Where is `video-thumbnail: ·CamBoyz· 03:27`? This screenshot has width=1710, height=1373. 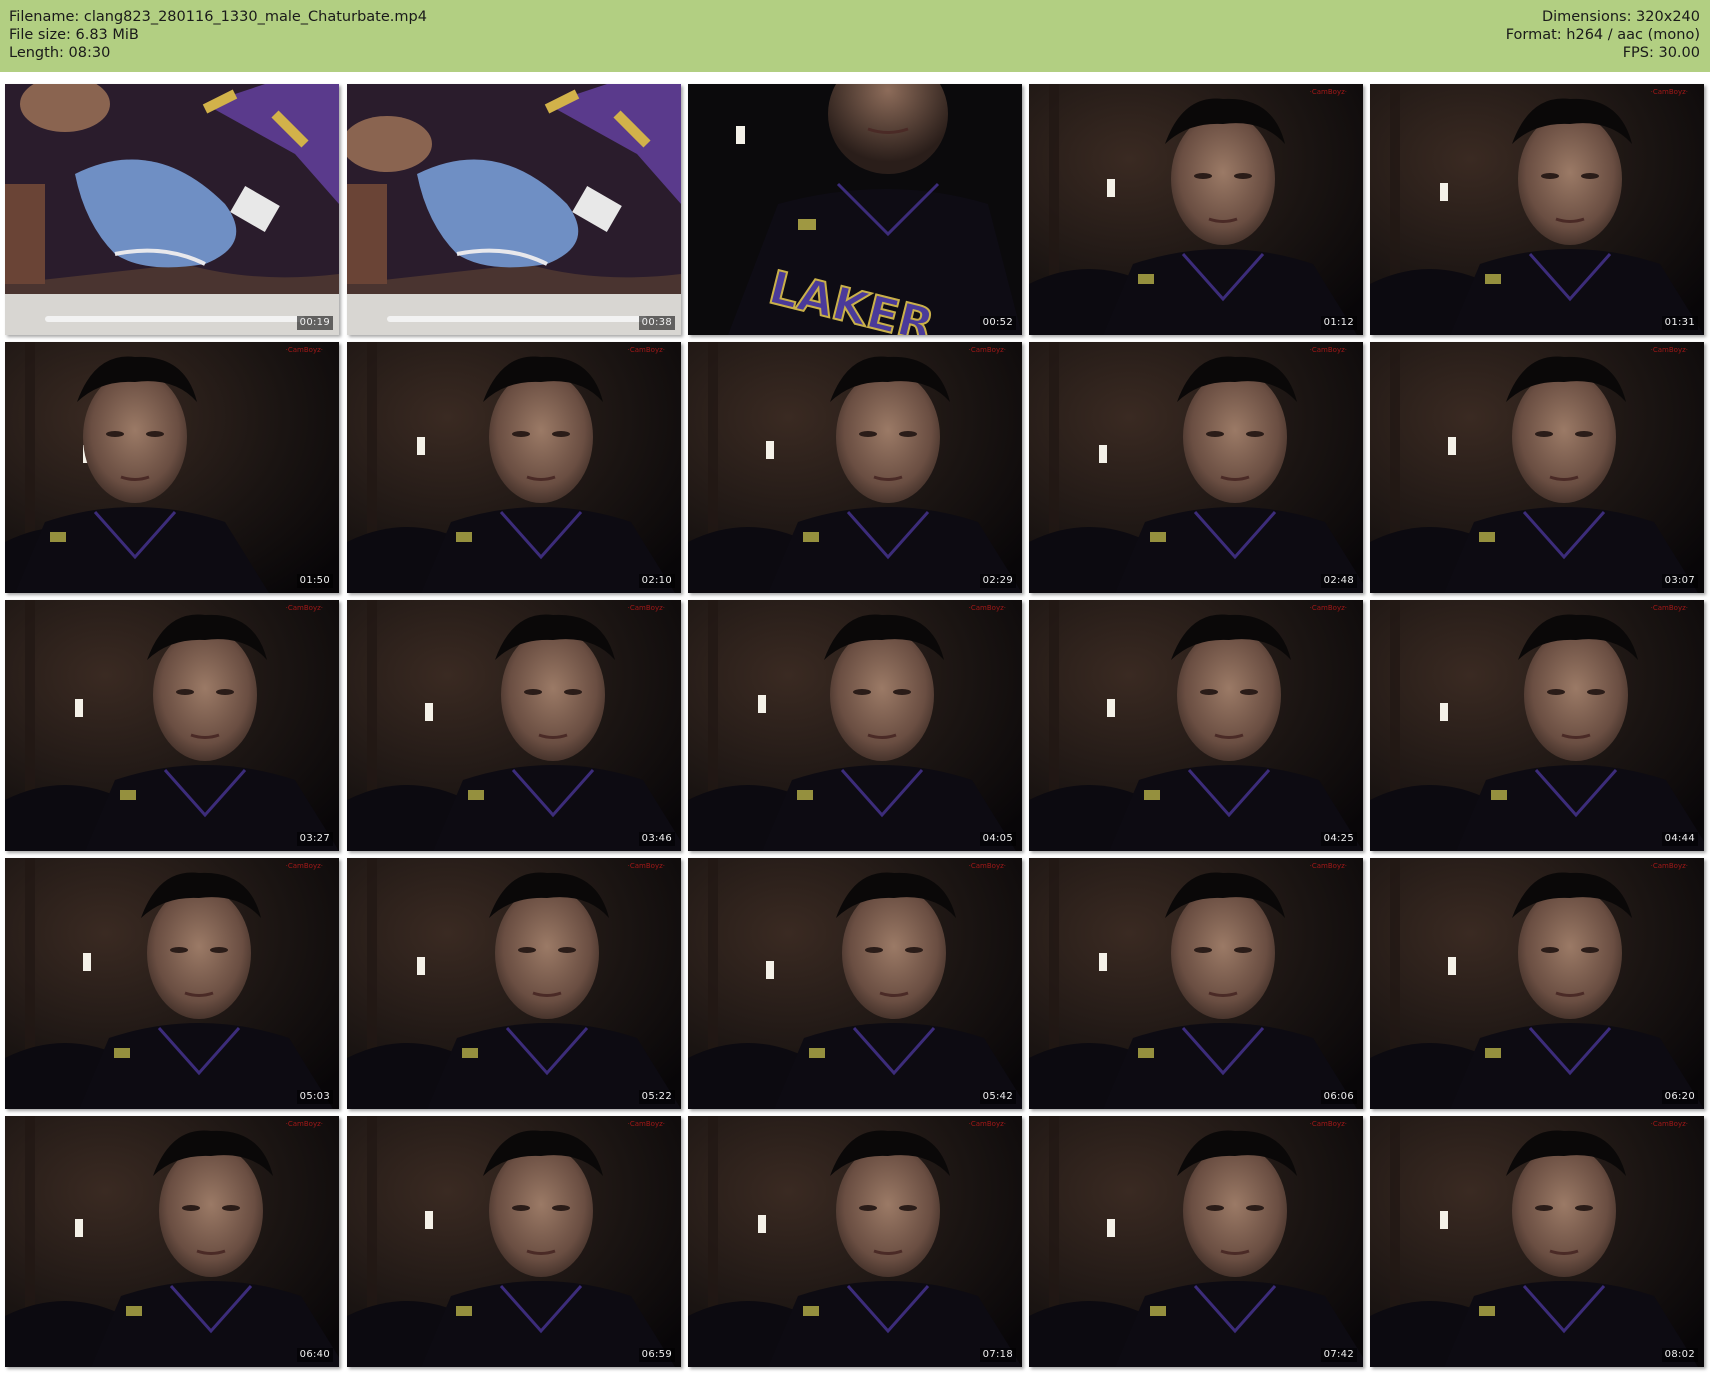 video-thumbnail: ·CamBoyz· 03:27 is located at coordinates (172, 725).